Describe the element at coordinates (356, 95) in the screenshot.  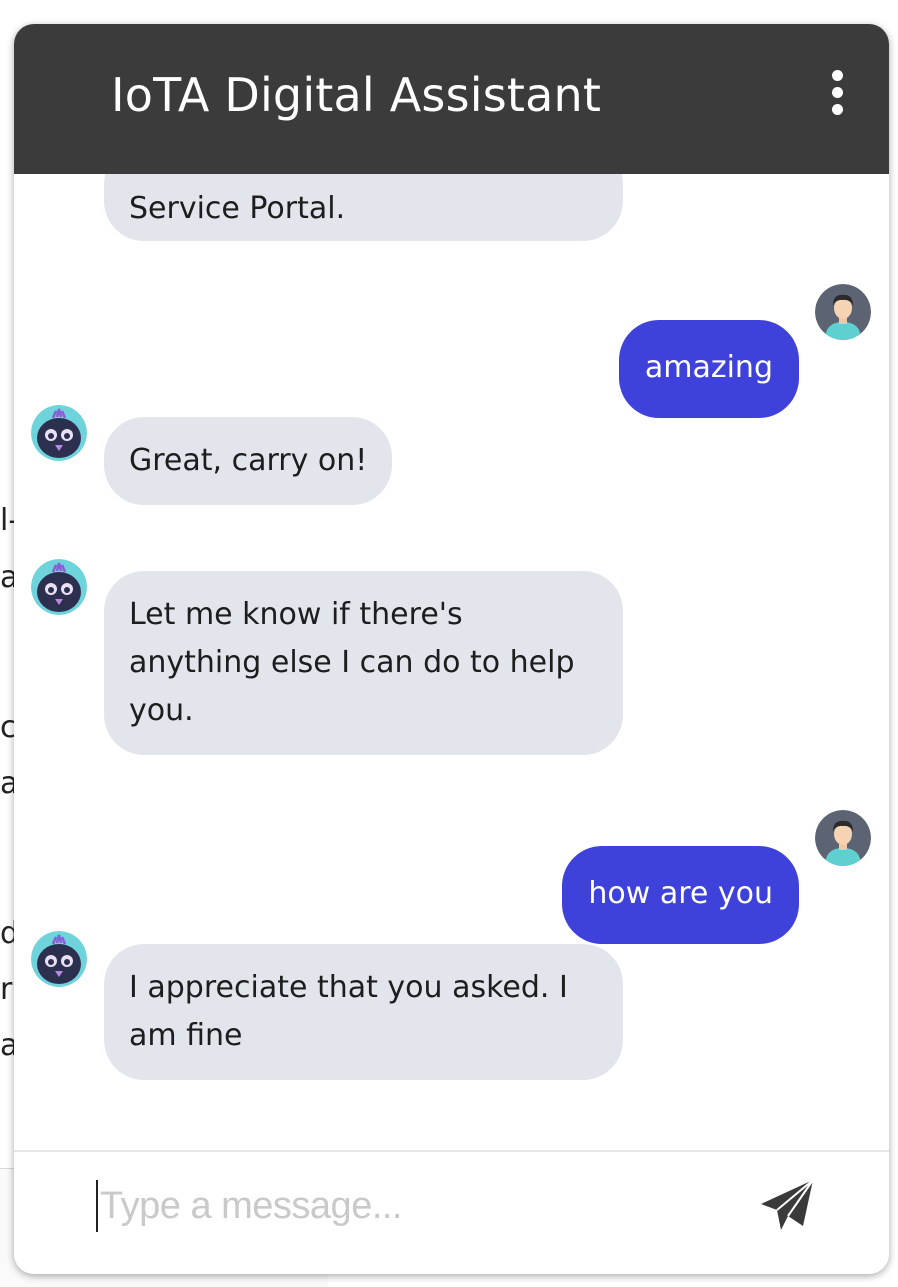
I see `chat-title: IoTA Digital Assistant` at that location.